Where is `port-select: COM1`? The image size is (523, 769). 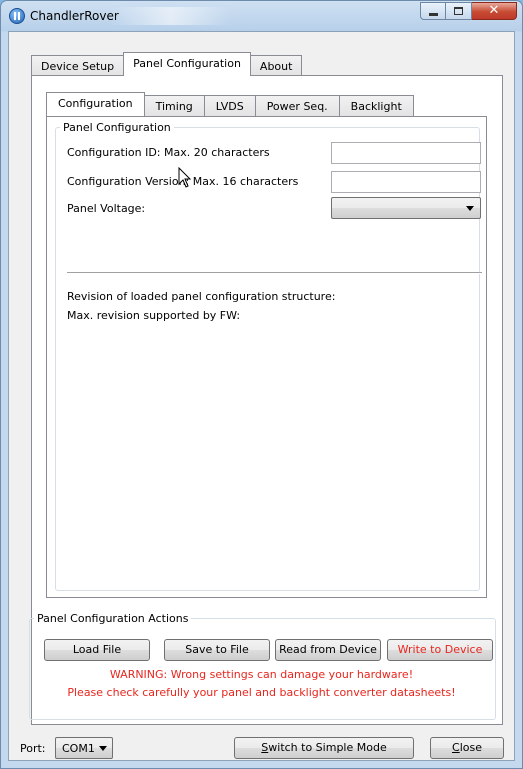
port-select: COM1 is located at coordinates (84, 748).